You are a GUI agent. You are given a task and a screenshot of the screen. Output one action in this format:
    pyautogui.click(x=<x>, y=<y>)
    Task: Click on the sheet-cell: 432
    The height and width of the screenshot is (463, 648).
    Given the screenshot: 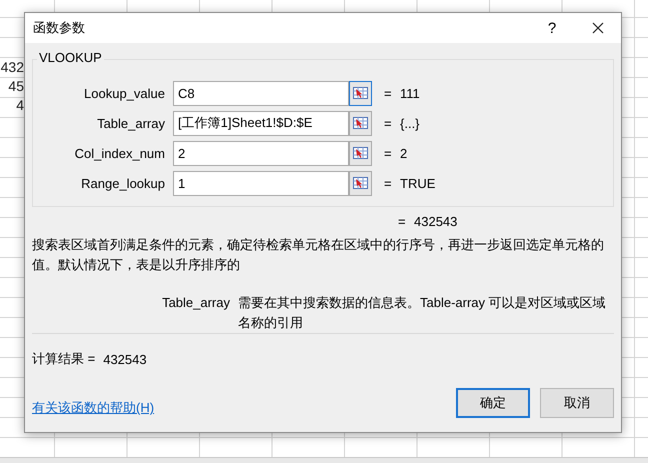 What is the action you would take?
    pyautogui.click(x=12, y=67)
    